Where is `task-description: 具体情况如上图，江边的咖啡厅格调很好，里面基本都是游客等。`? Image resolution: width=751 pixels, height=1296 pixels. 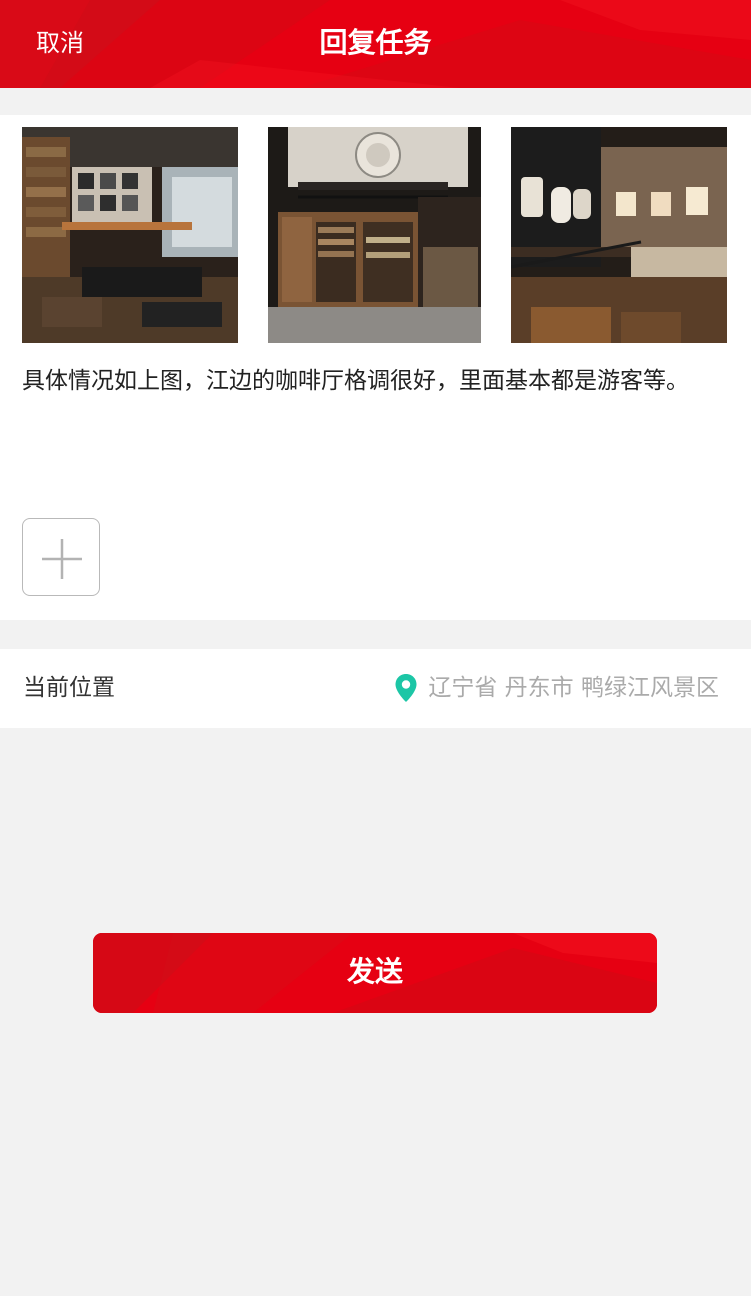
task-description: 具体情况如上图，江边的咖啡厅格调很好，里面基本都是游客等。 is located at coordinates (377, 381).